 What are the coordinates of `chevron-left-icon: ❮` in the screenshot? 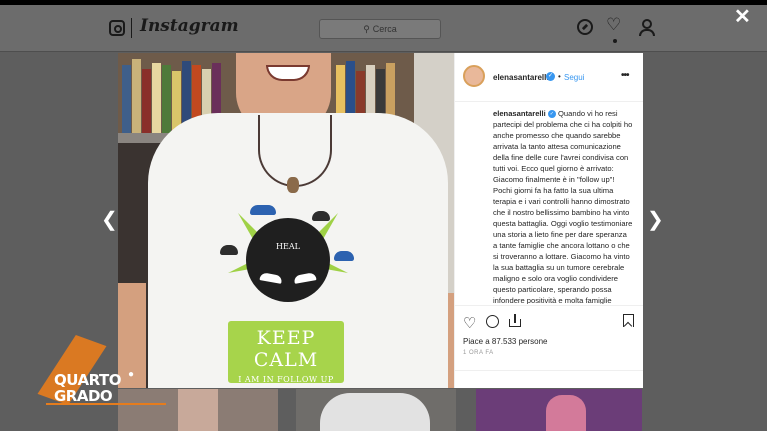 It's located at (109, 220).